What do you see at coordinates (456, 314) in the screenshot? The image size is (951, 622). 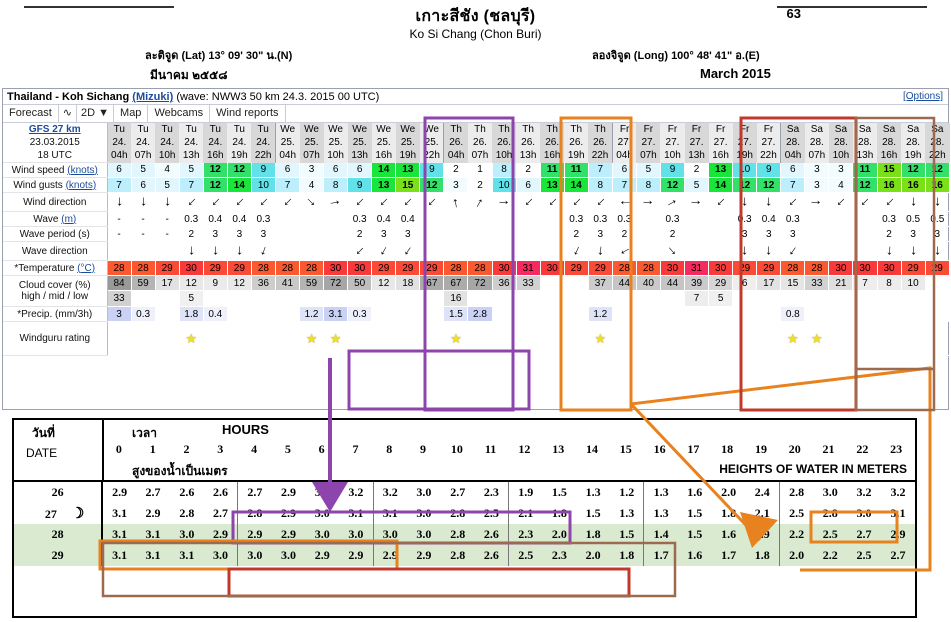 I see `precip-cell: 1.5` at bounding box center [456, 314].